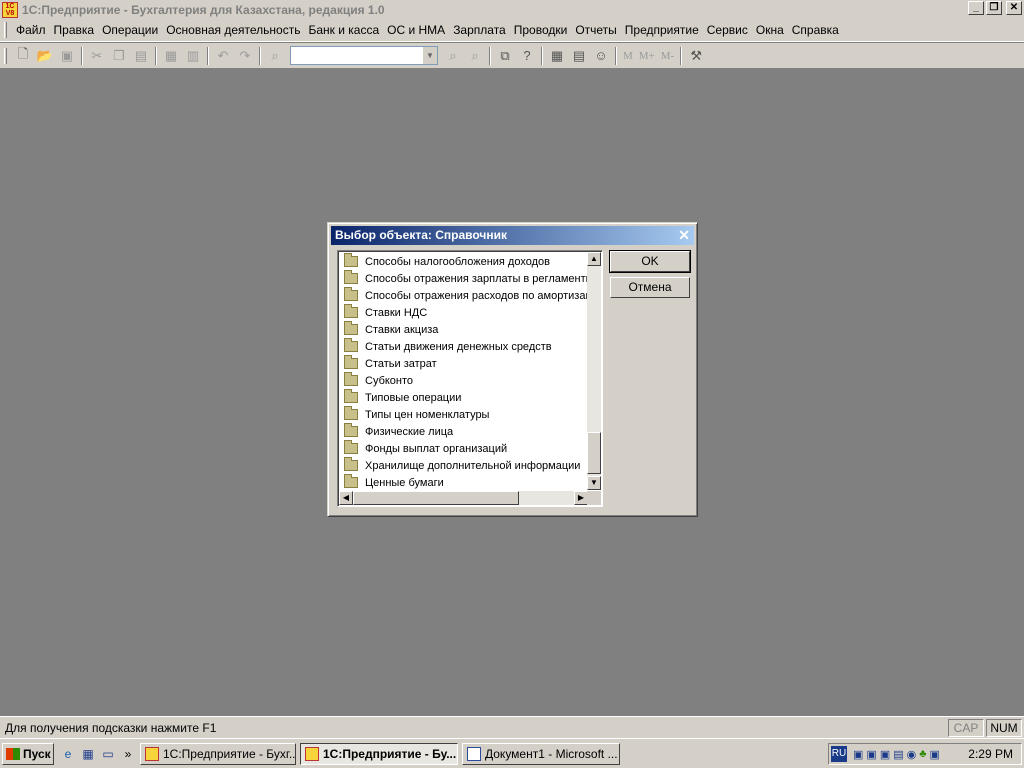 The image size is (1024, 768). What do you see at coordinates (464, 363) in the screenshot?
I see `list-item: Статьи затрат` at bounding box center [464, 363].